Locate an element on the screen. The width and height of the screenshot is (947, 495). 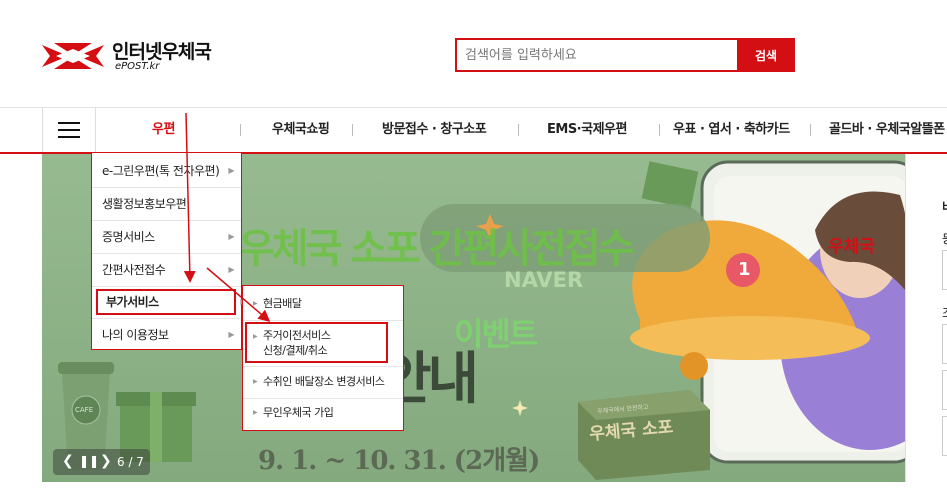
submenu-item-label: 수취인 배달장소 변경서비스 is located at coordinates (324, 381).